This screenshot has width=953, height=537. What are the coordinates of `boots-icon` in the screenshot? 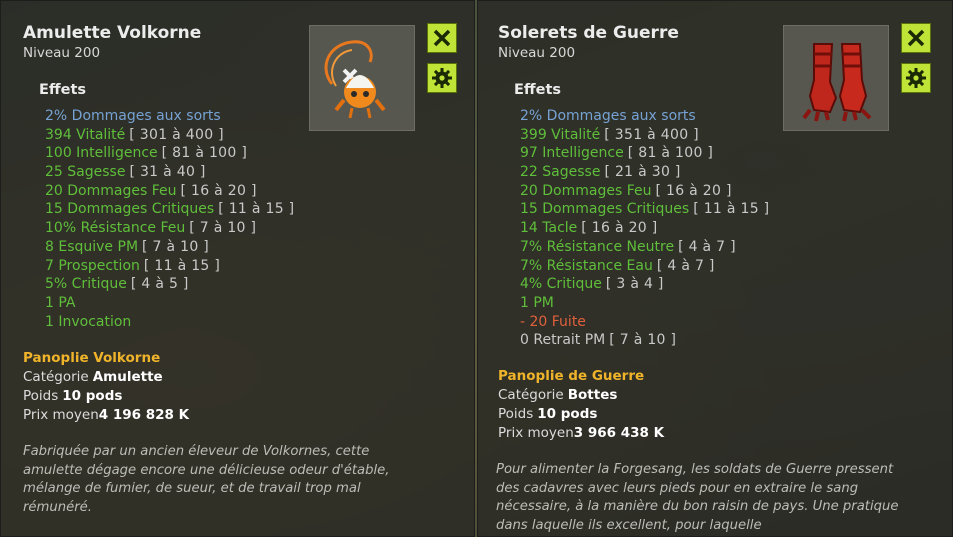 It's located at (836, 78).